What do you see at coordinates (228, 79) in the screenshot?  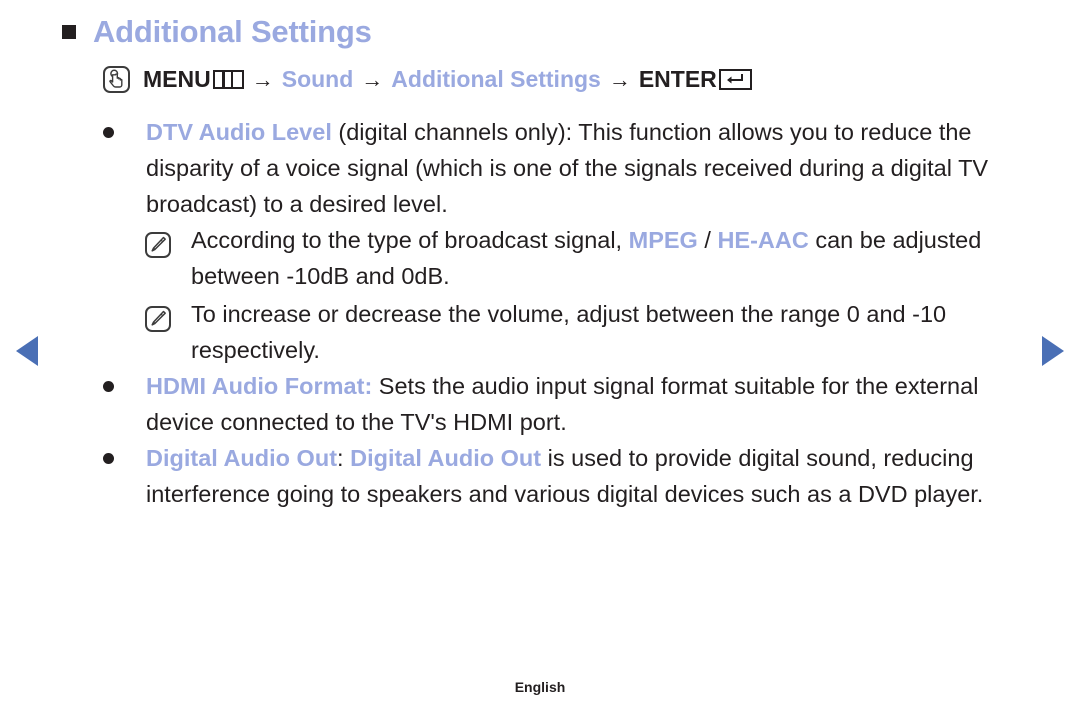 I see `menu-columns-icon` at bounding box center [228, 79].